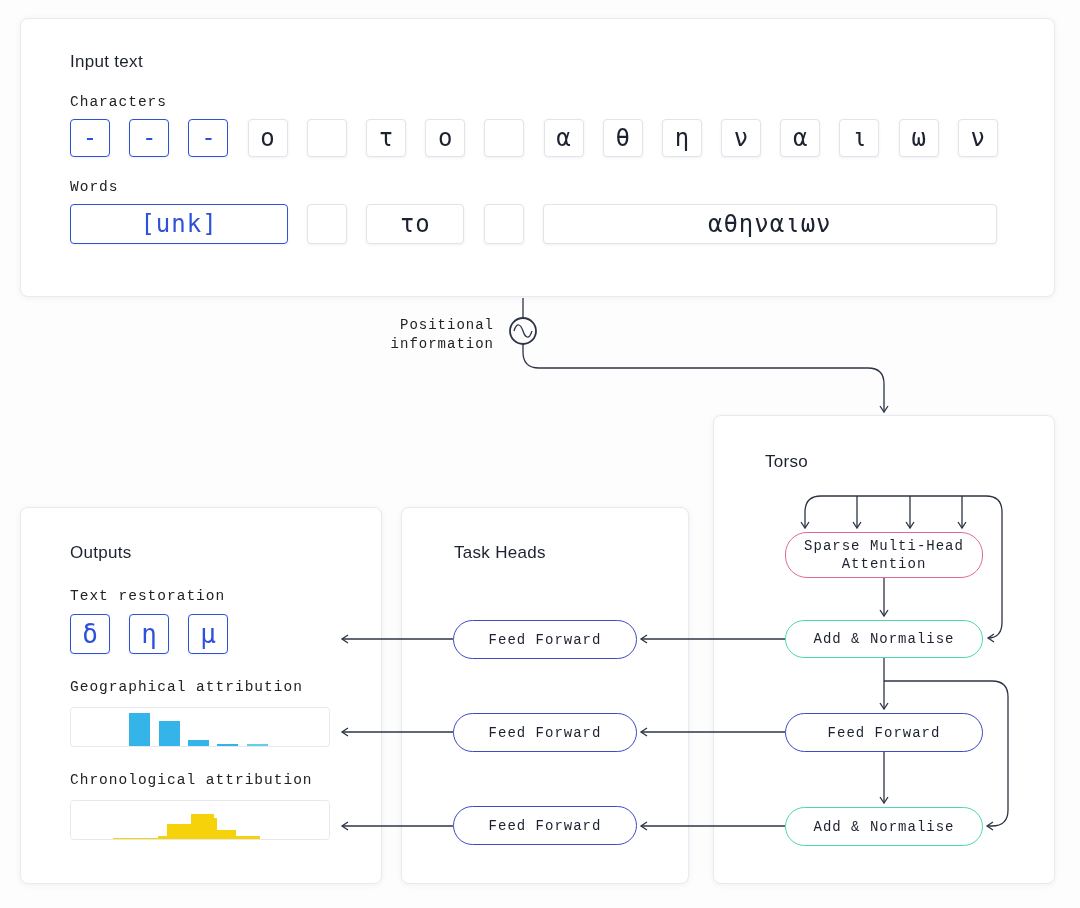 The image size is (1080, 908). What do you see at coordinates (787, 462) in the screenshot?
I see `card-title: Torso` at bounding box center [787, 462].